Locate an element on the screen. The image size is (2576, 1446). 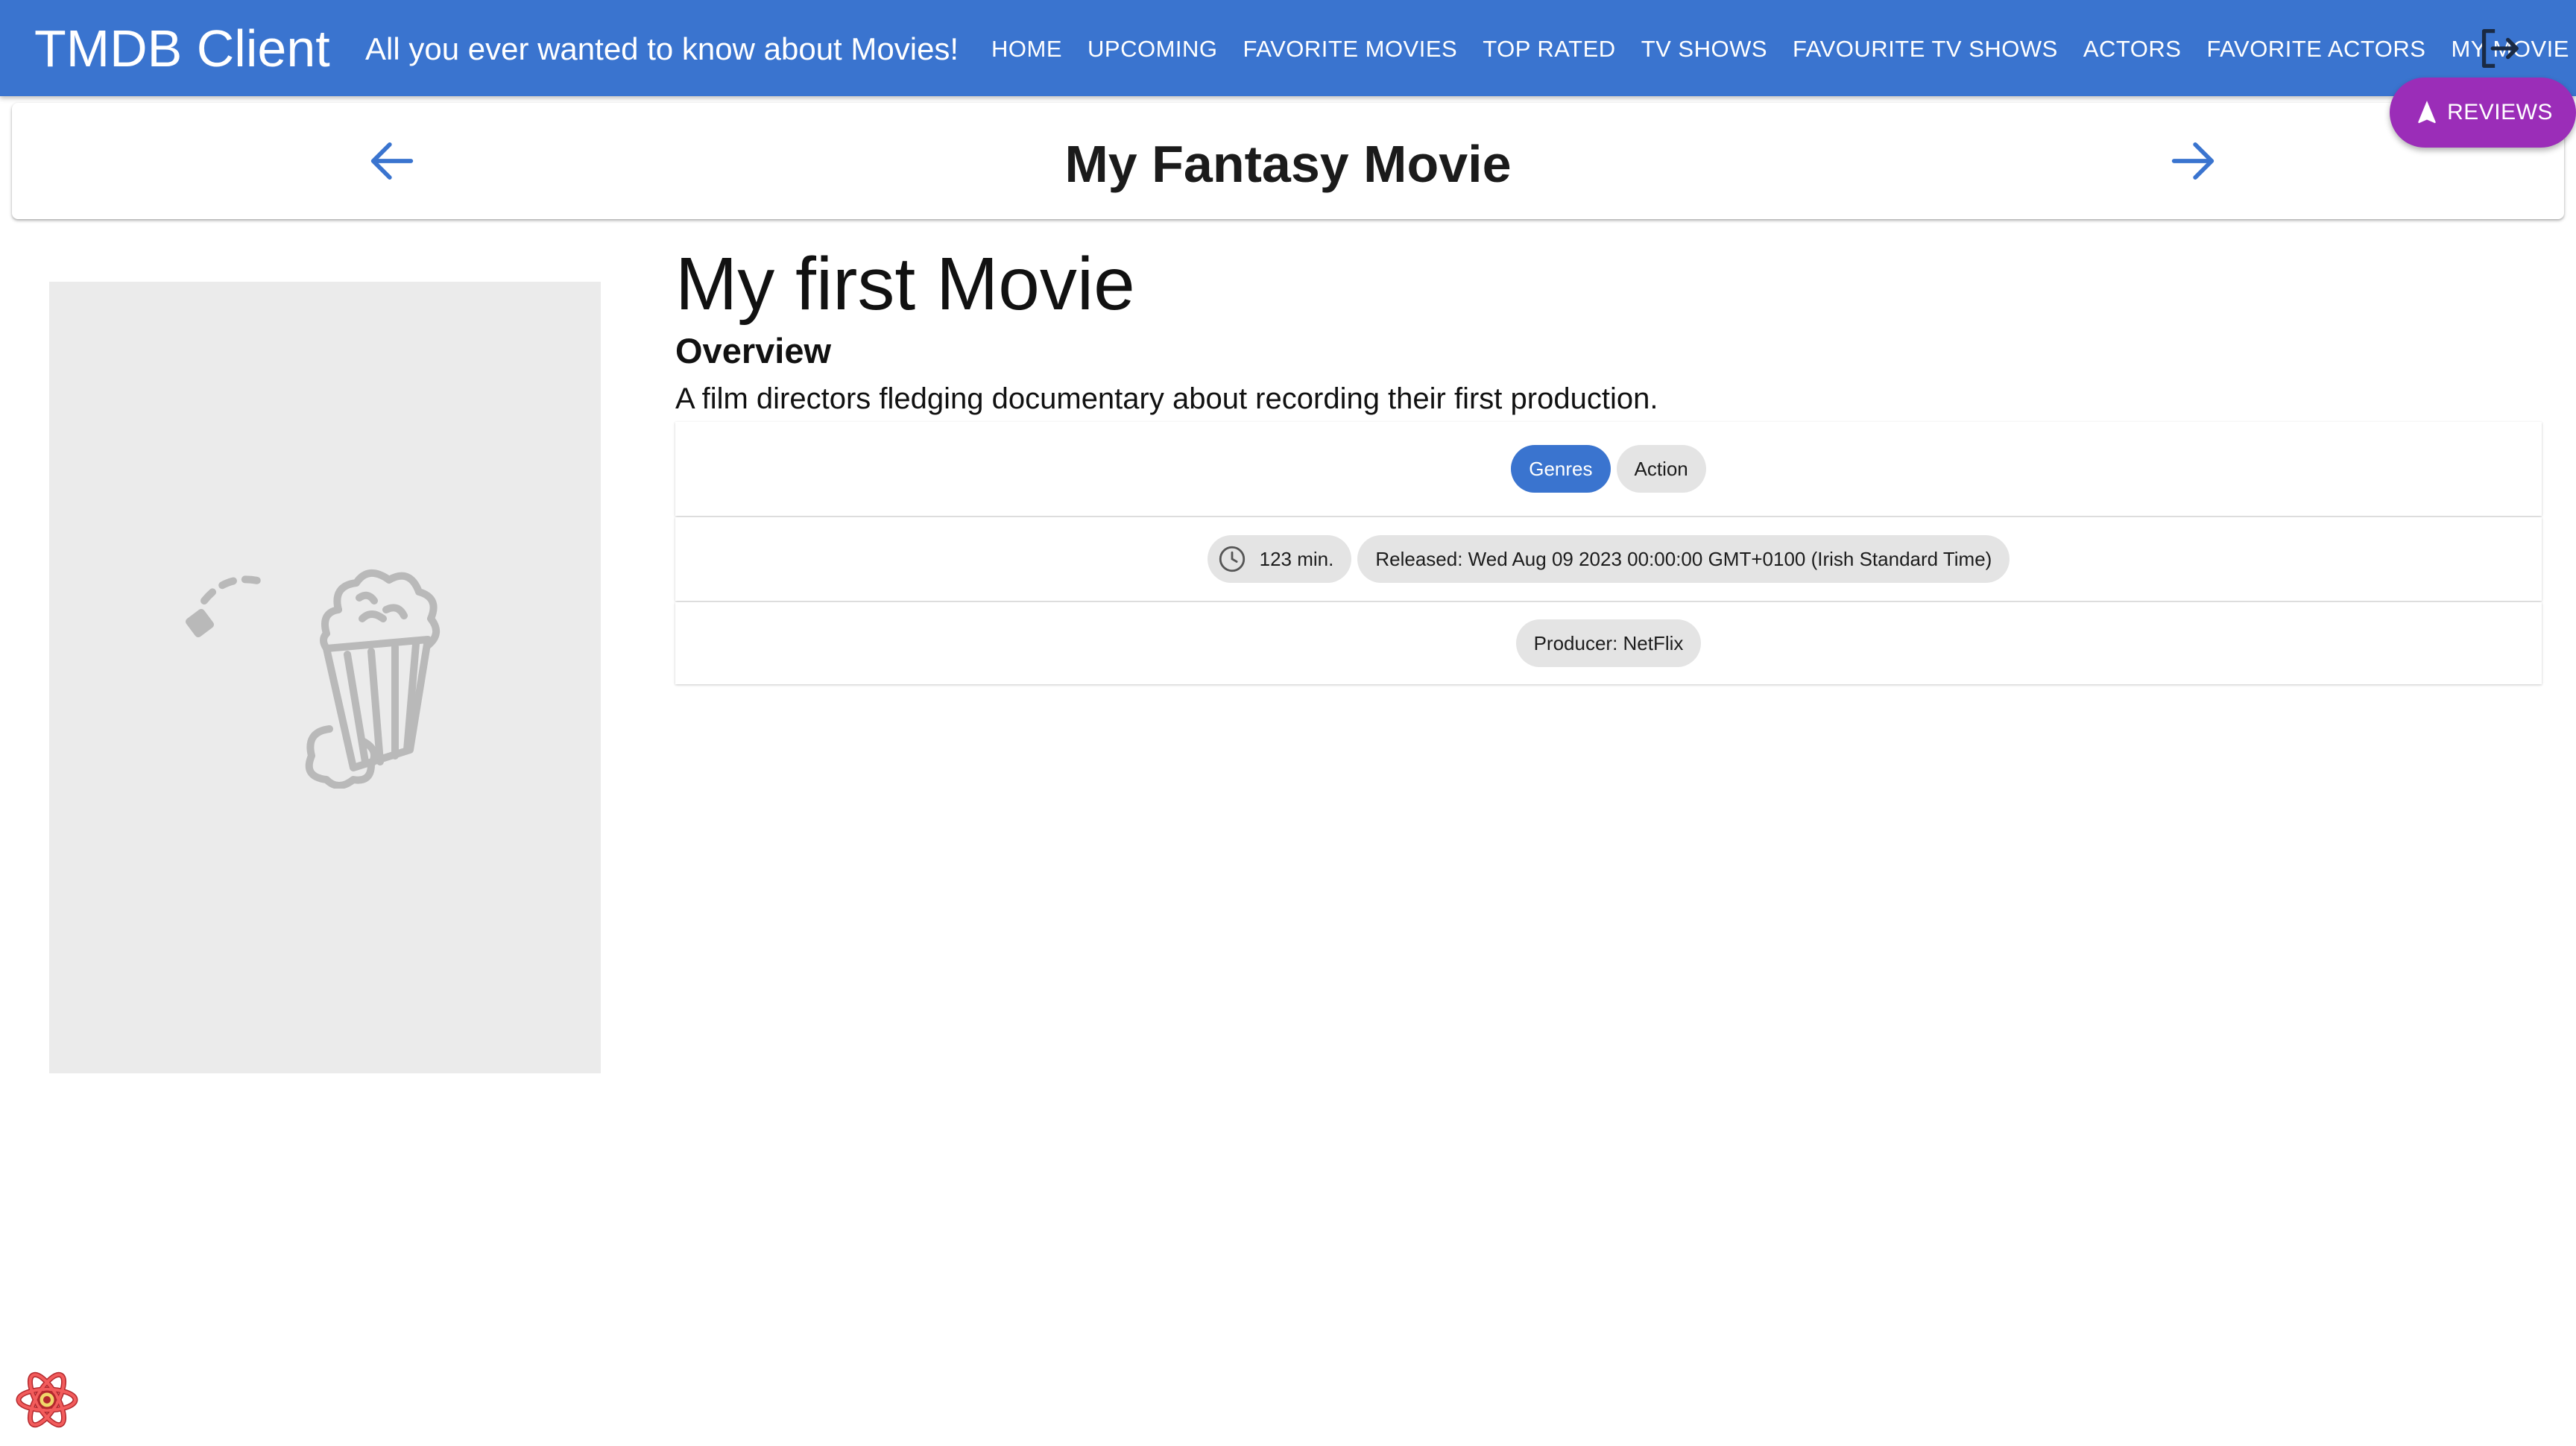
nav-favourite-tv-shows: FAVOURITE TV SHOWS is located at coordinates (1925, 49).